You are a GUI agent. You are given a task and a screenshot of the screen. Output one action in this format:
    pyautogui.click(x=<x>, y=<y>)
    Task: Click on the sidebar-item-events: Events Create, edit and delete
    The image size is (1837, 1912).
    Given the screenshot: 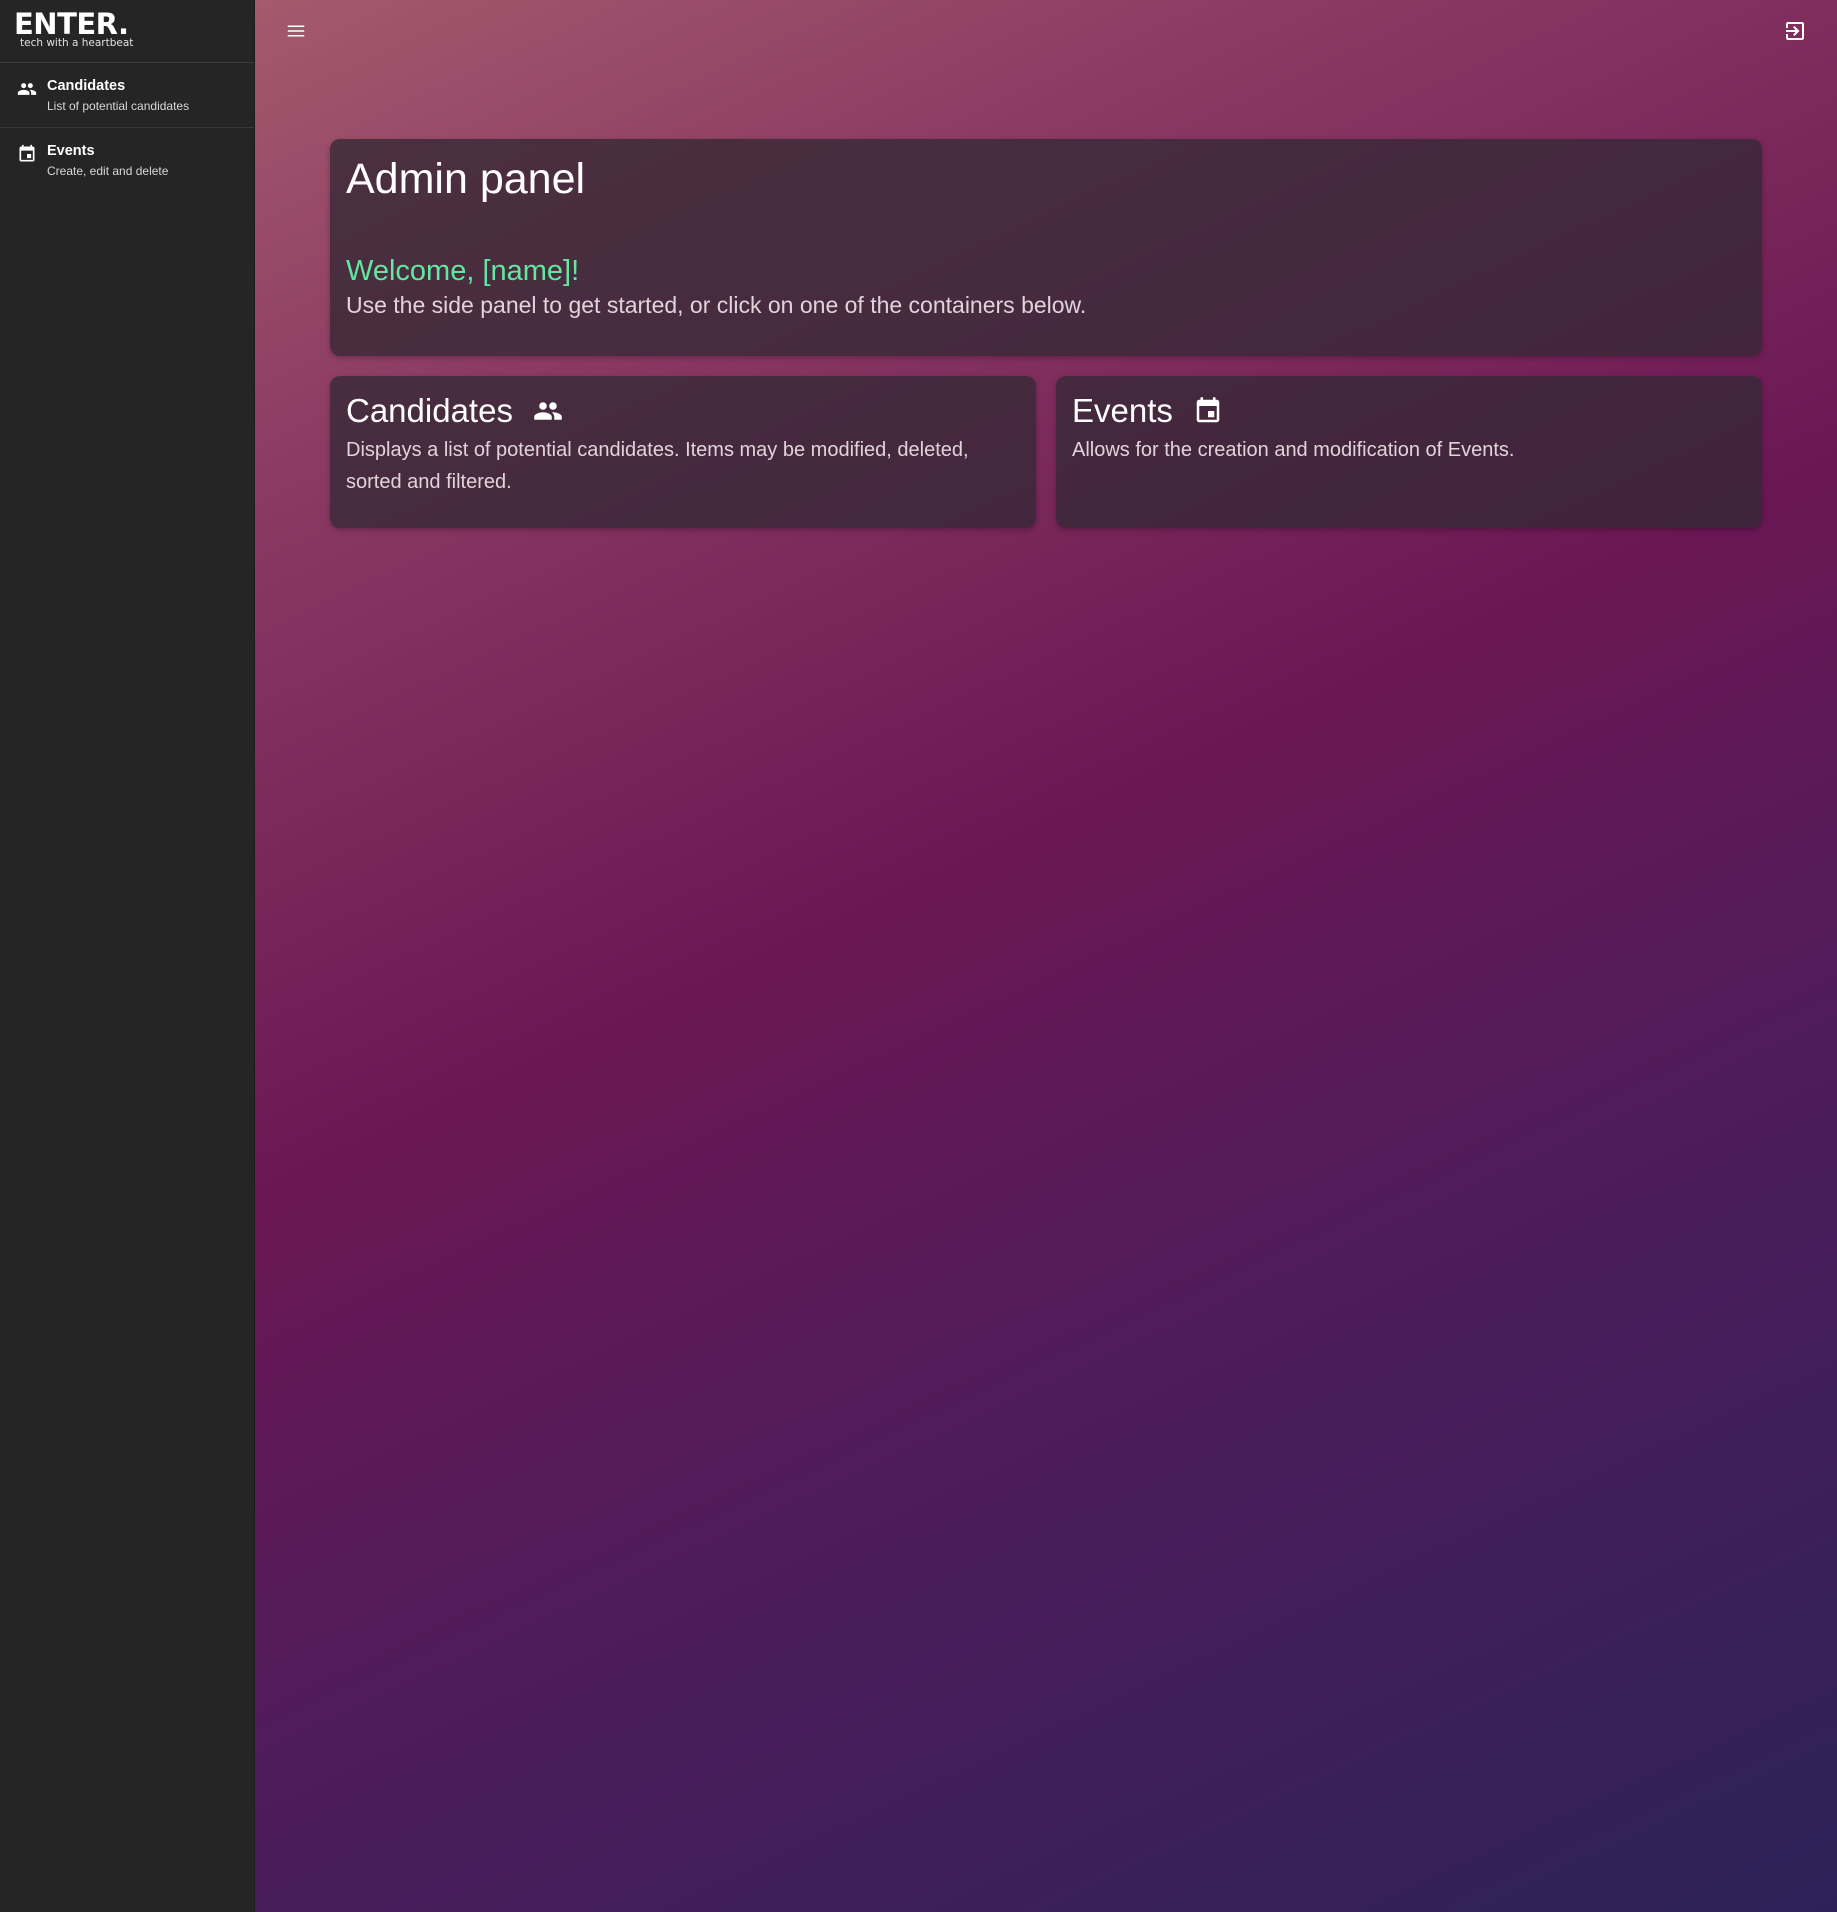 What is the action you would take?
    pyautogui.click(x=127, y=160)
    